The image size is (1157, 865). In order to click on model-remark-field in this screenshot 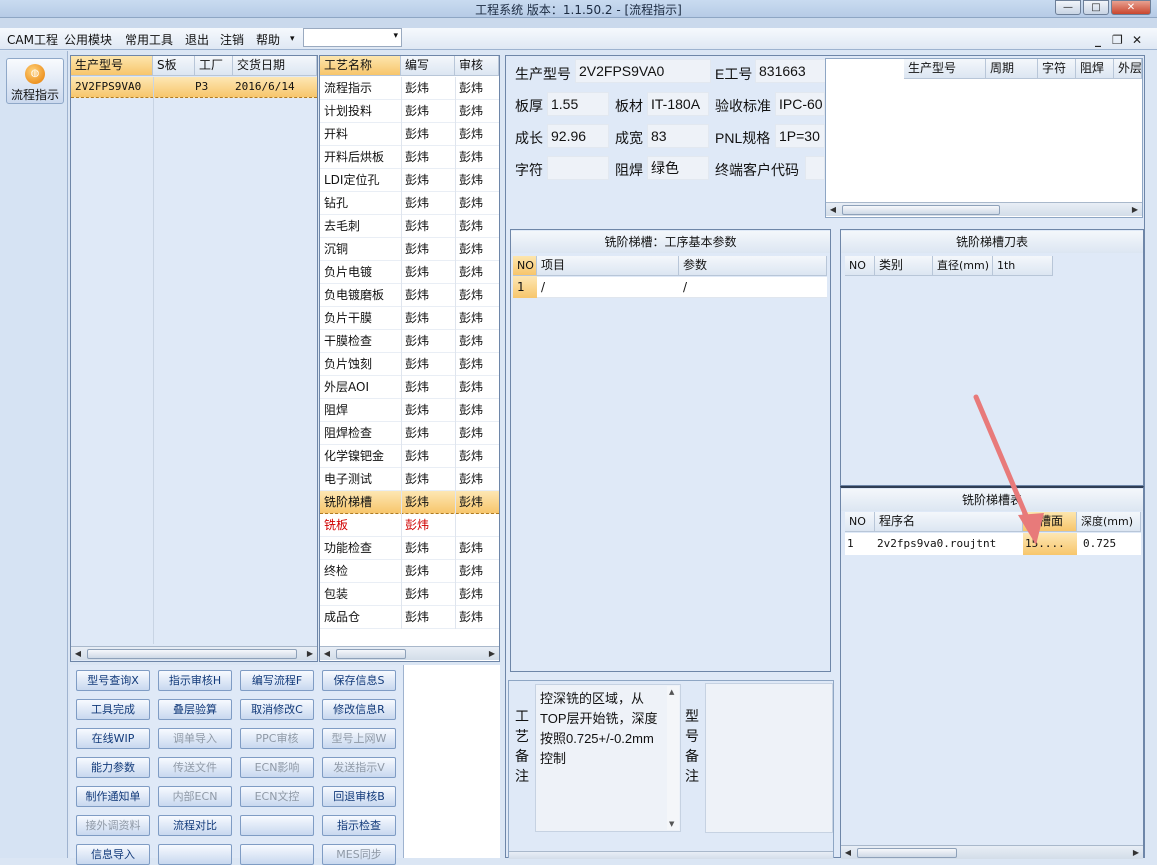, I will do `click(769, 758)`.